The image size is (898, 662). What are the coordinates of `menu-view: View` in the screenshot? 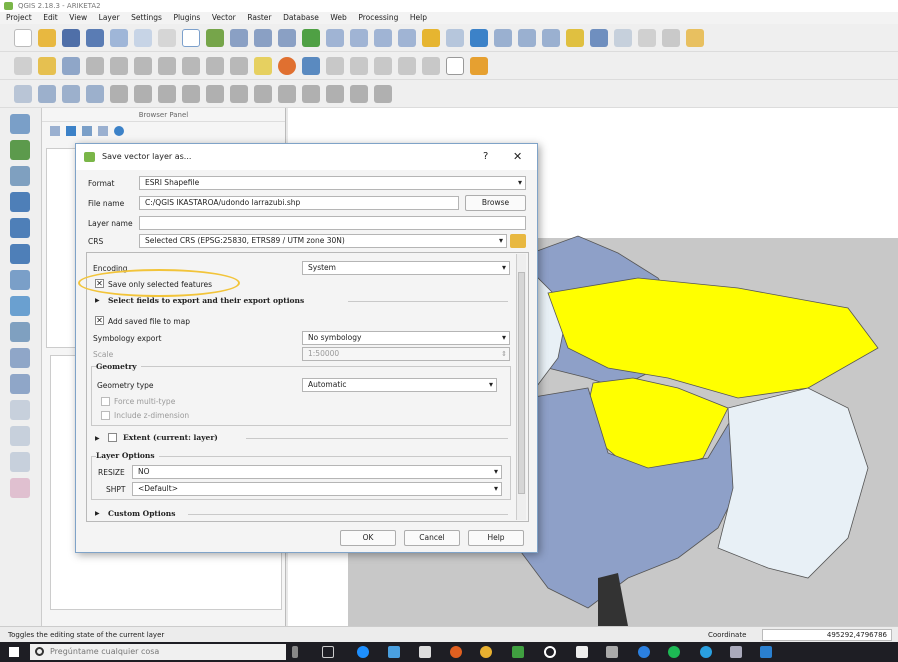 It's located at (78, 17).